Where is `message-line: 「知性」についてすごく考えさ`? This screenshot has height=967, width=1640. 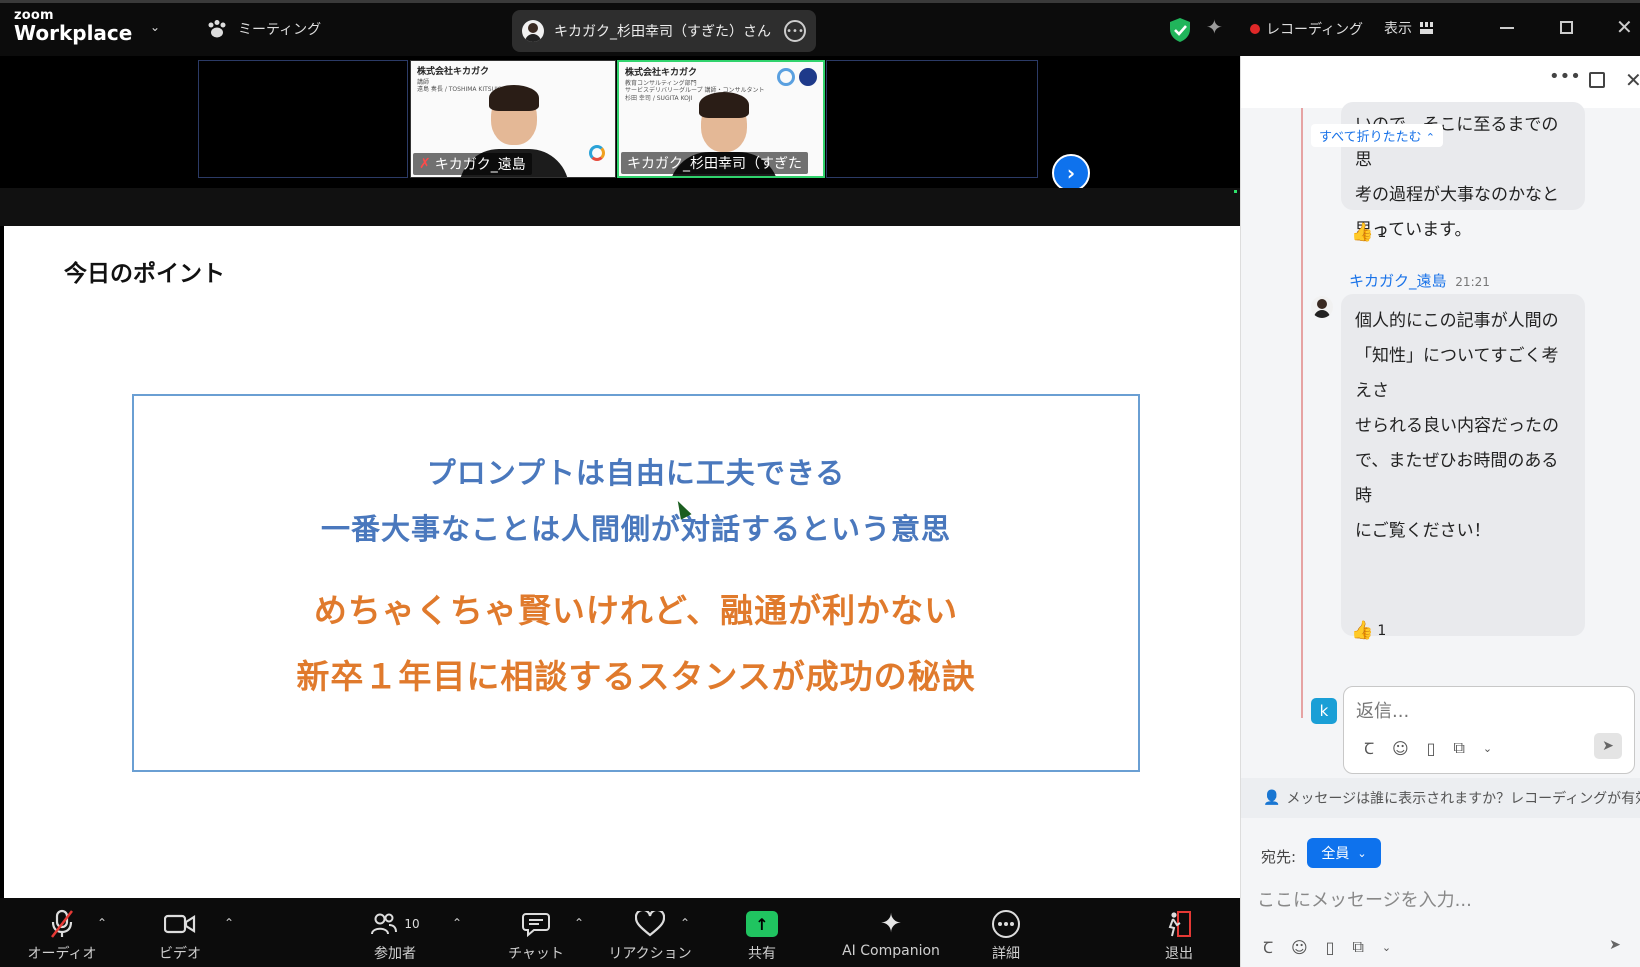
message-line: 「知性」についてすごく考えさ is located at coordinates (1457, 373).